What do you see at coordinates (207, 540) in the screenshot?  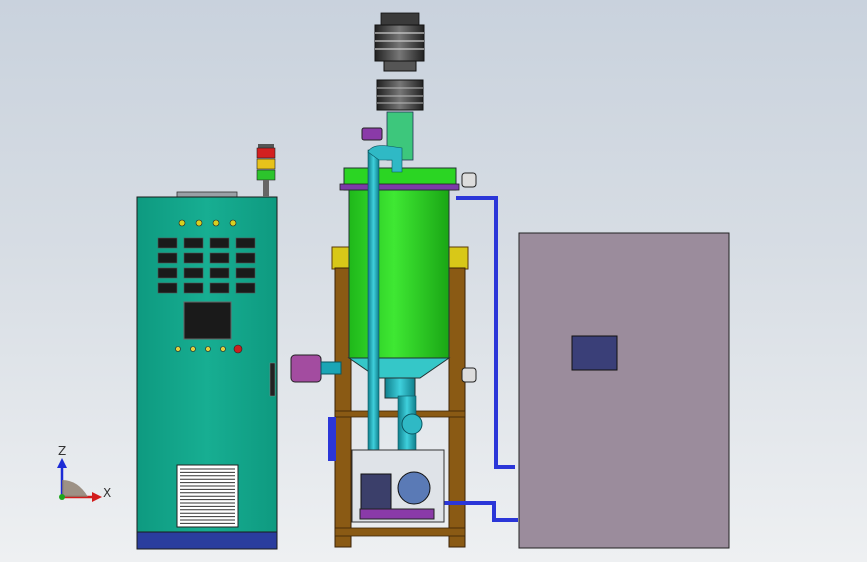 I see `cabinet-base` at bounding box center [207, 540].